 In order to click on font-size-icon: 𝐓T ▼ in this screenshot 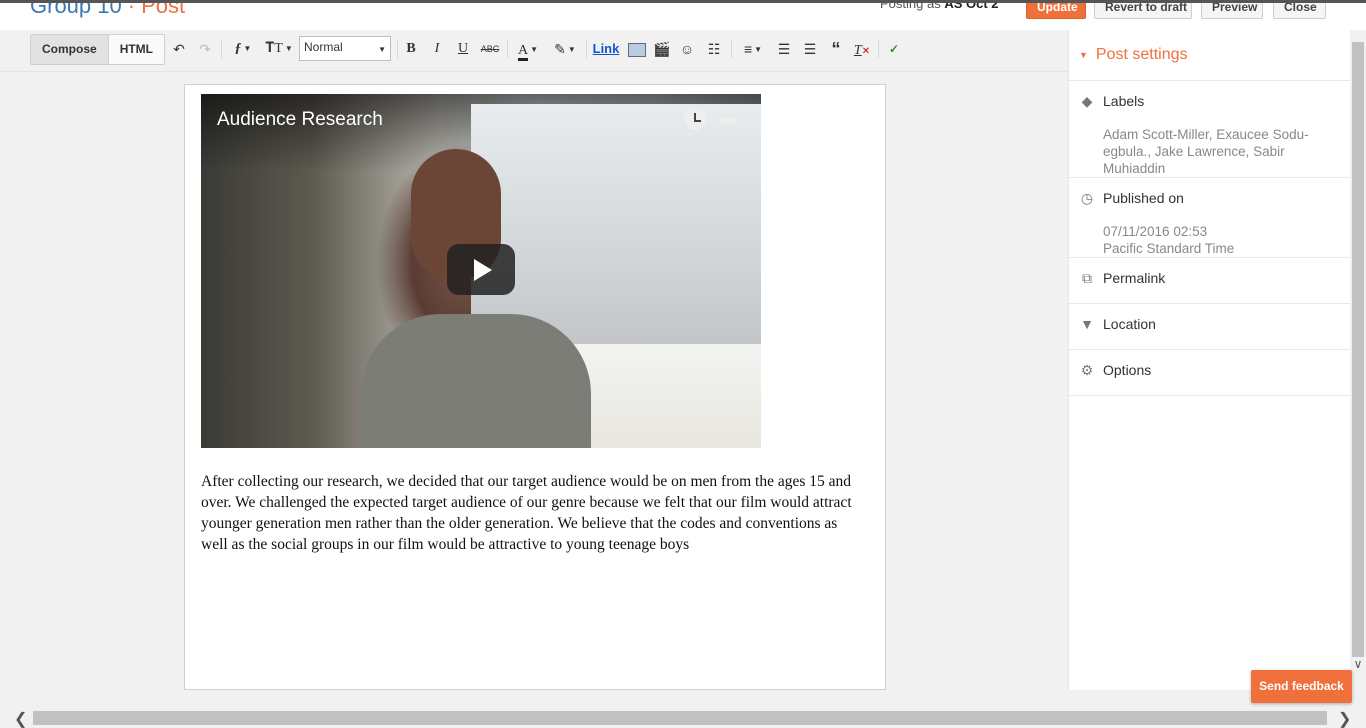, I will do `click(279, 49)`.